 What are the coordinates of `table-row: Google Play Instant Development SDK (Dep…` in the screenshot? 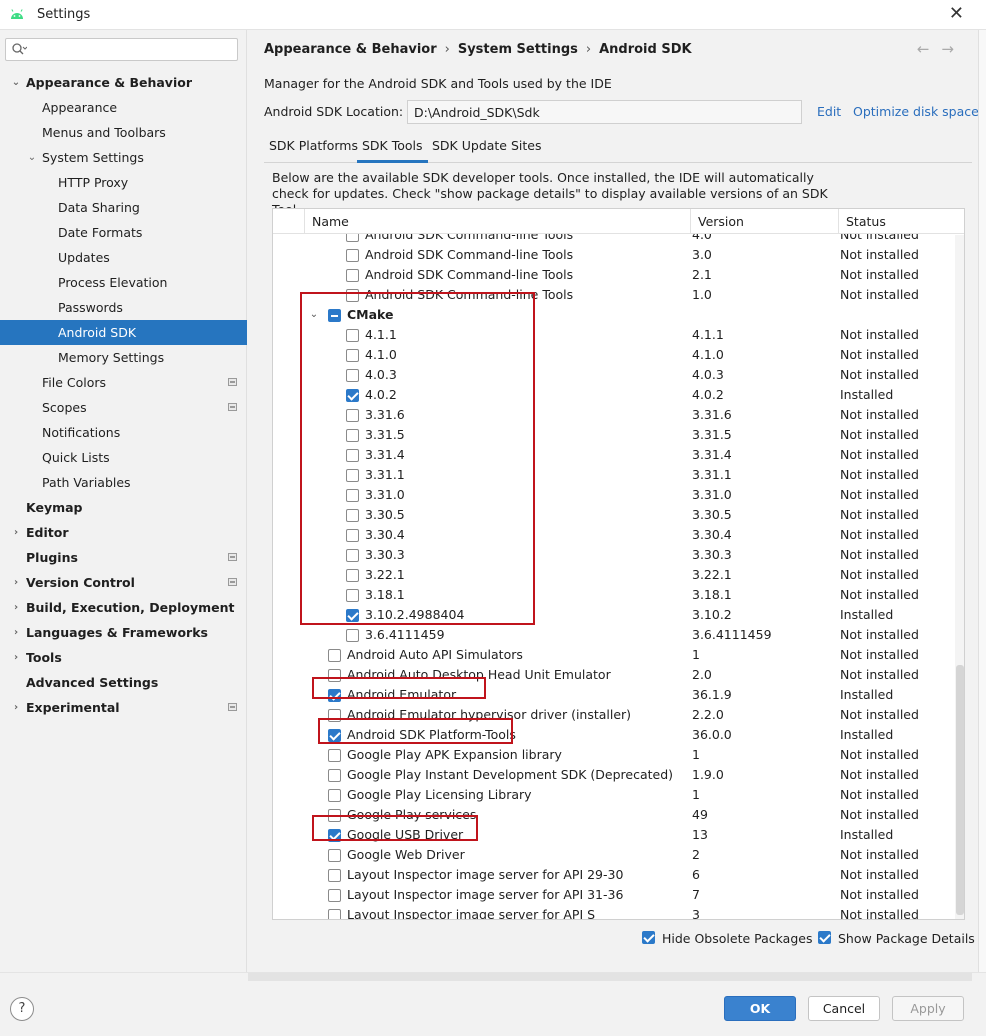 It's located at (613, 775).